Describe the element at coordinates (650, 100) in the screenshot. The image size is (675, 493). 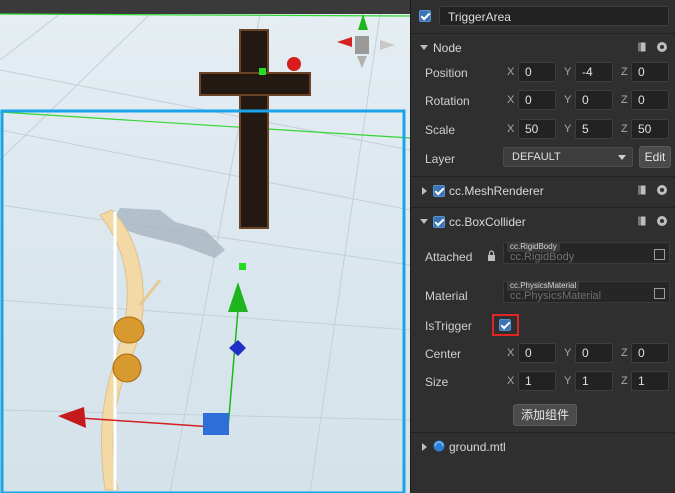
I see `rotation-z: 0` at that location.